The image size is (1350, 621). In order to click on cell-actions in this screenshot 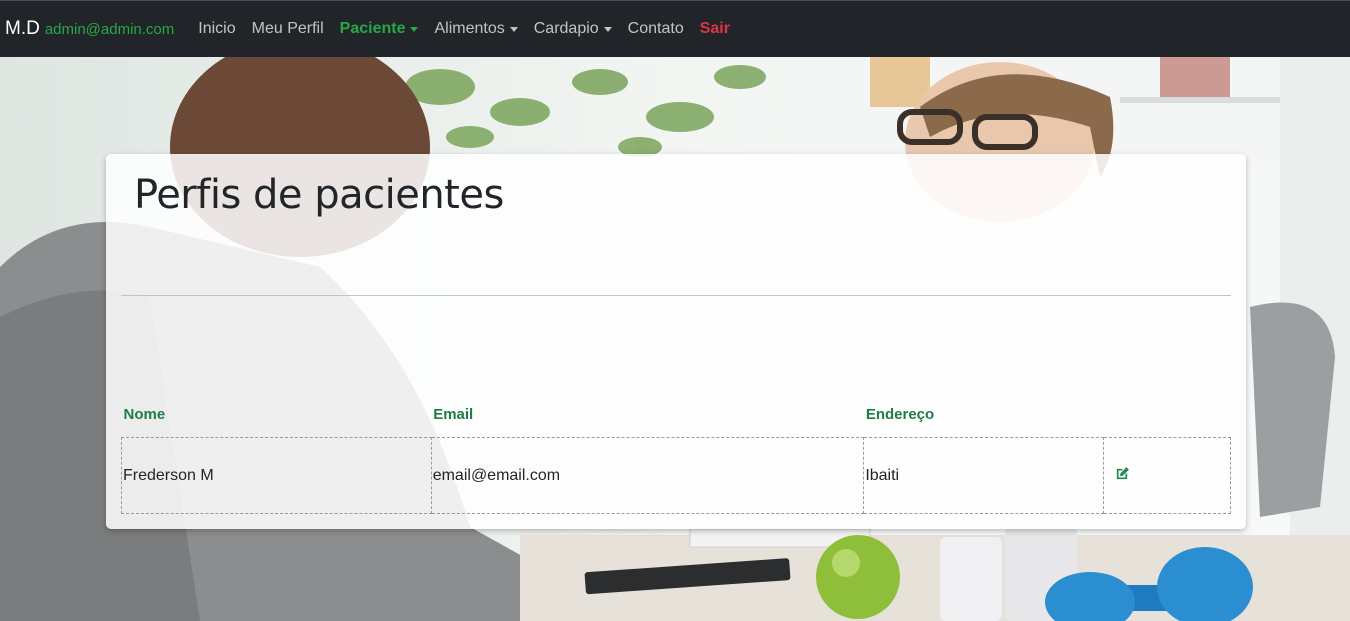, I will do `click(1167, 475)`.